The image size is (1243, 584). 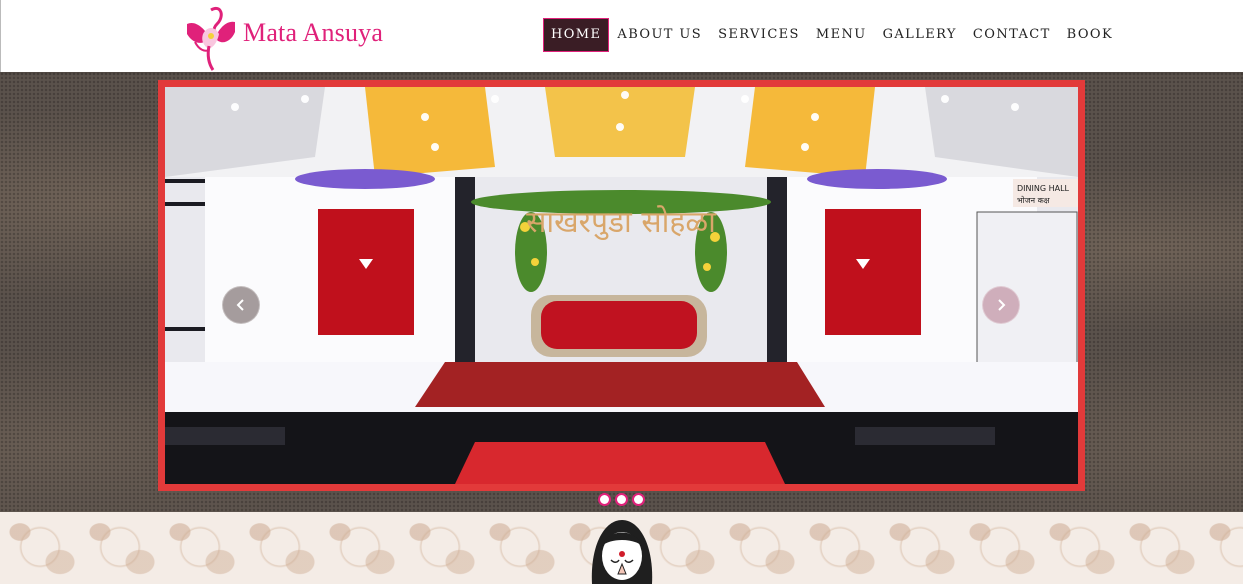 I want to click on nav-item-about-us: ABOUT US, so click(x=659, y=35).